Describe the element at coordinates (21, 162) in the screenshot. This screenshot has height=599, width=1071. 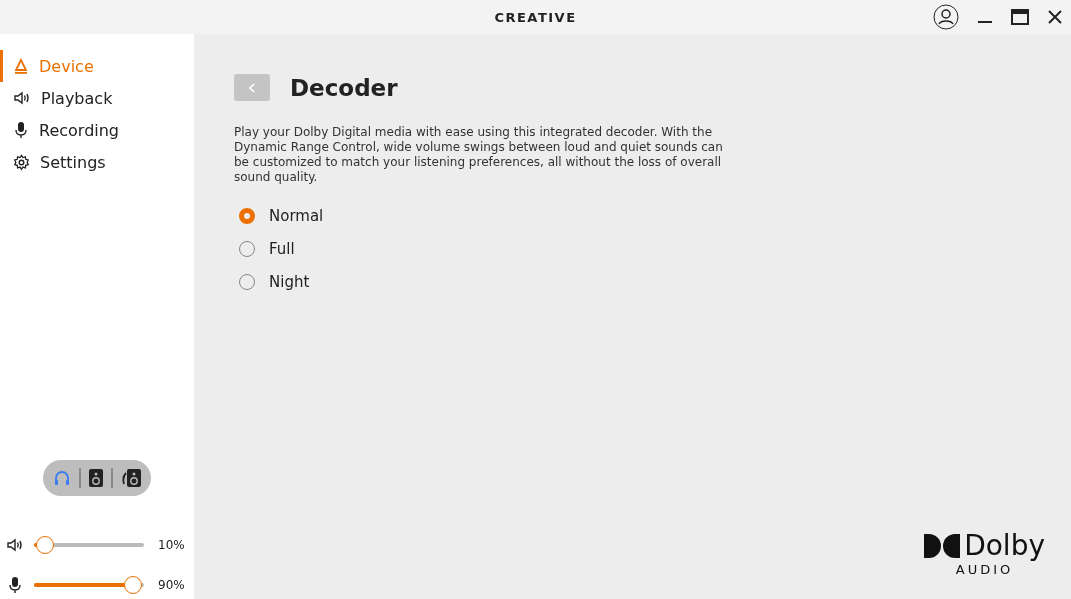
I see `settings-icon` at that location.